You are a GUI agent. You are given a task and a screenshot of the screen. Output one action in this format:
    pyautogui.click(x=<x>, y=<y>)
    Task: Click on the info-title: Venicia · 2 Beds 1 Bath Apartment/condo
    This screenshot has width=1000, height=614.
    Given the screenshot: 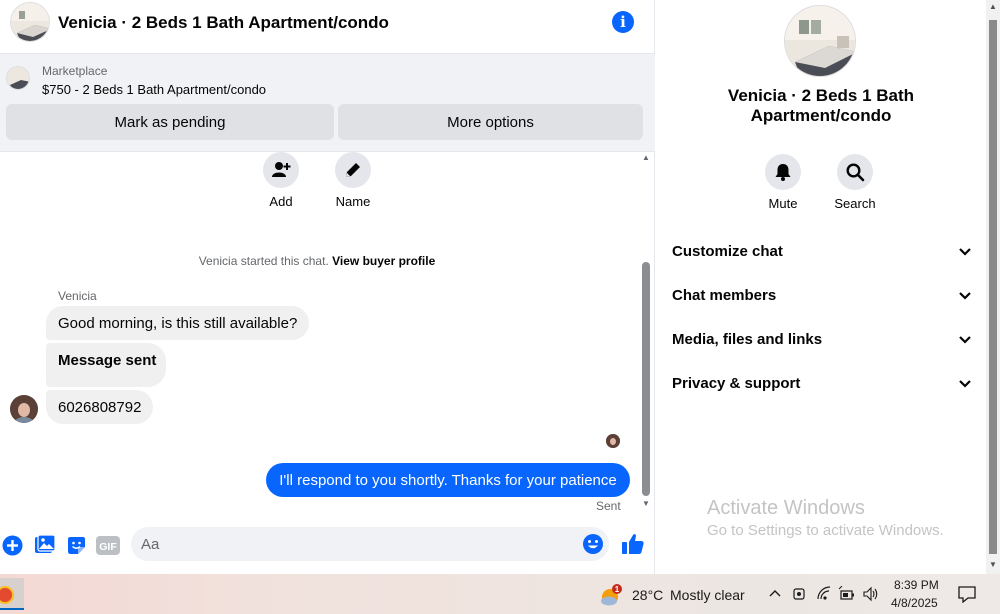 What is the action you would take?
    pyautogui.click(x=821, y=105)
    